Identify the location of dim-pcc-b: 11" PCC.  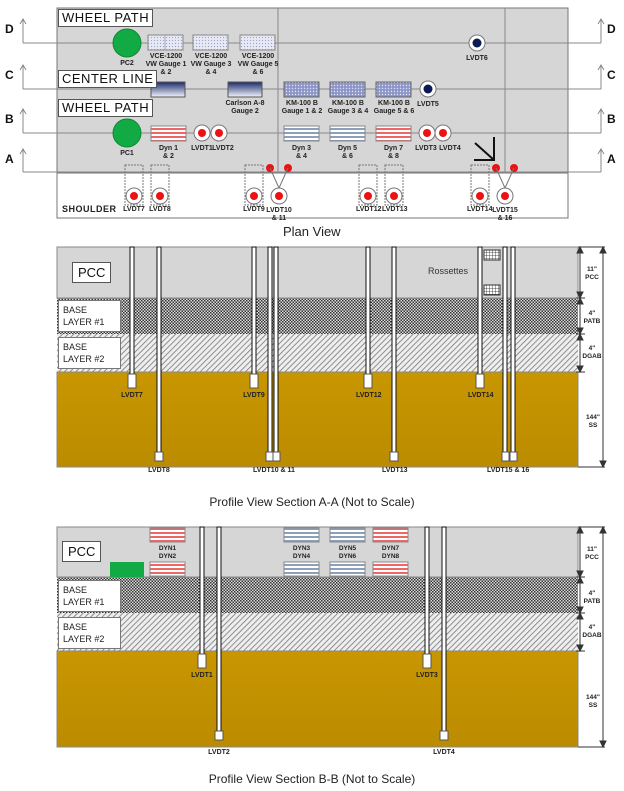
(592, 553).